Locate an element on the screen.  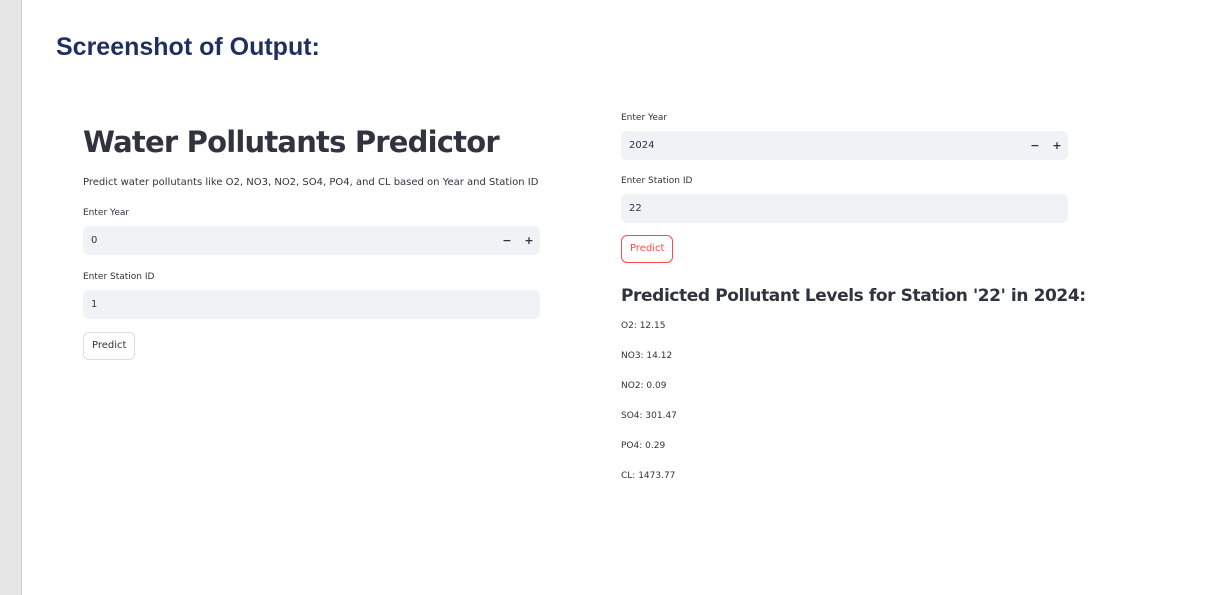
result-po4: PO4: 0.29 is located at coordinates (643, 446).